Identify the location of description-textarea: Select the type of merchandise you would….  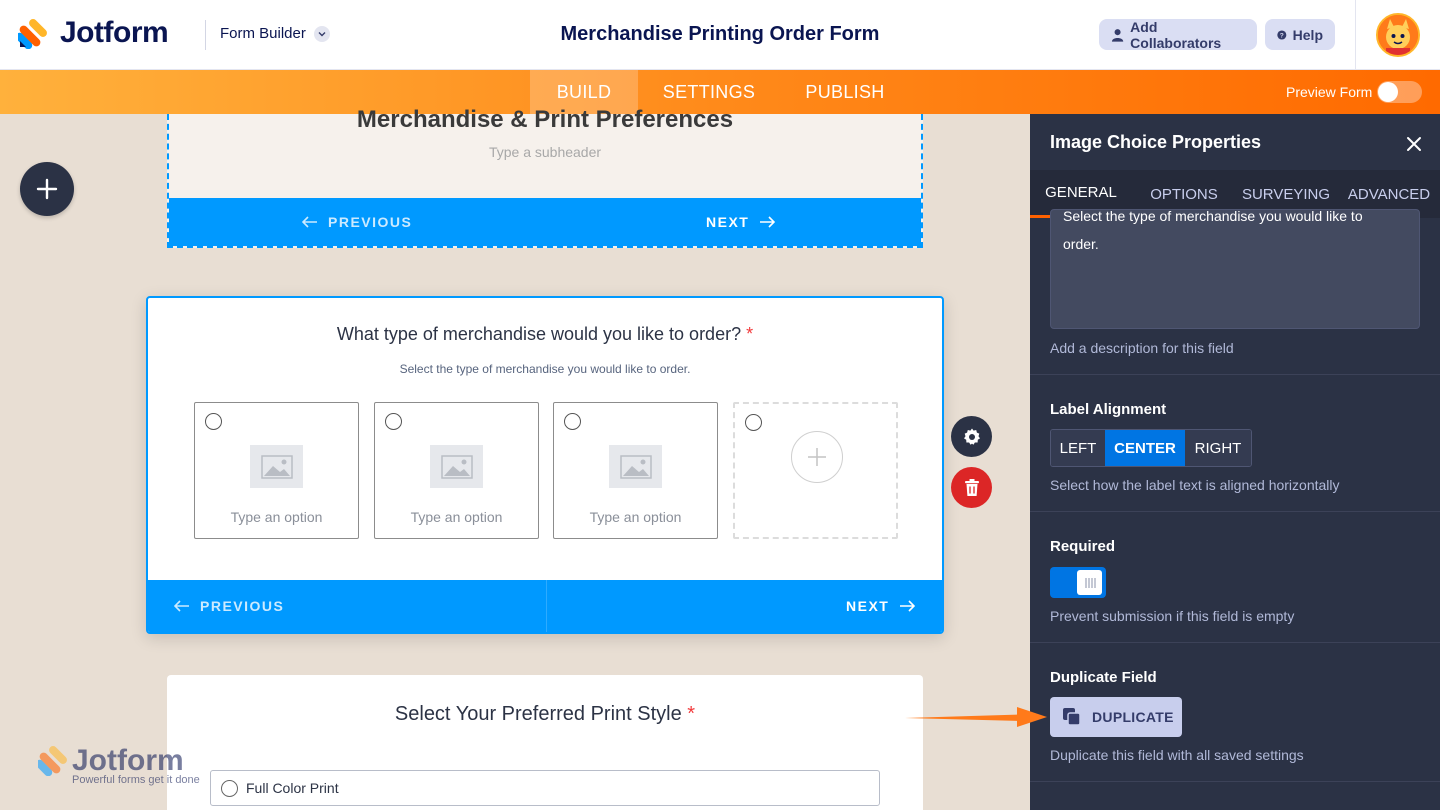
(1235, 269).